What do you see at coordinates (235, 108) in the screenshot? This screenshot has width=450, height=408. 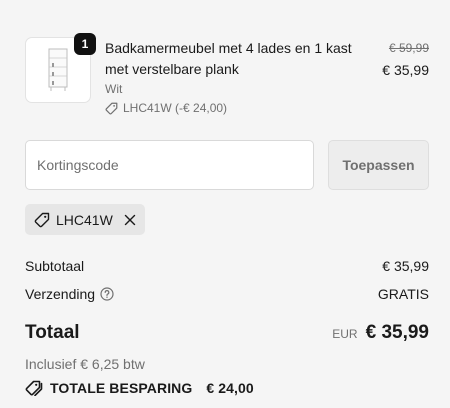 I see `product-discount: LHC41W (-€ 24,00)` at bounding box center [235, 108].